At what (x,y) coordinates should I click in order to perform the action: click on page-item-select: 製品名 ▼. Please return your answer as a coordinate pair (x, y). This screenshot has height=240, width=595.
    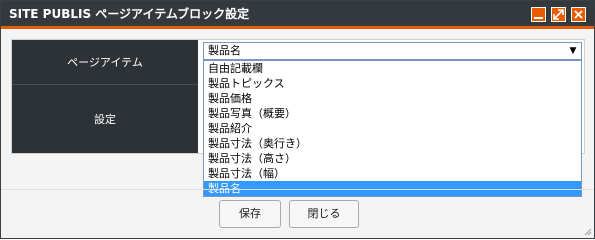
    Looking at the image, I should click on (392, 51).